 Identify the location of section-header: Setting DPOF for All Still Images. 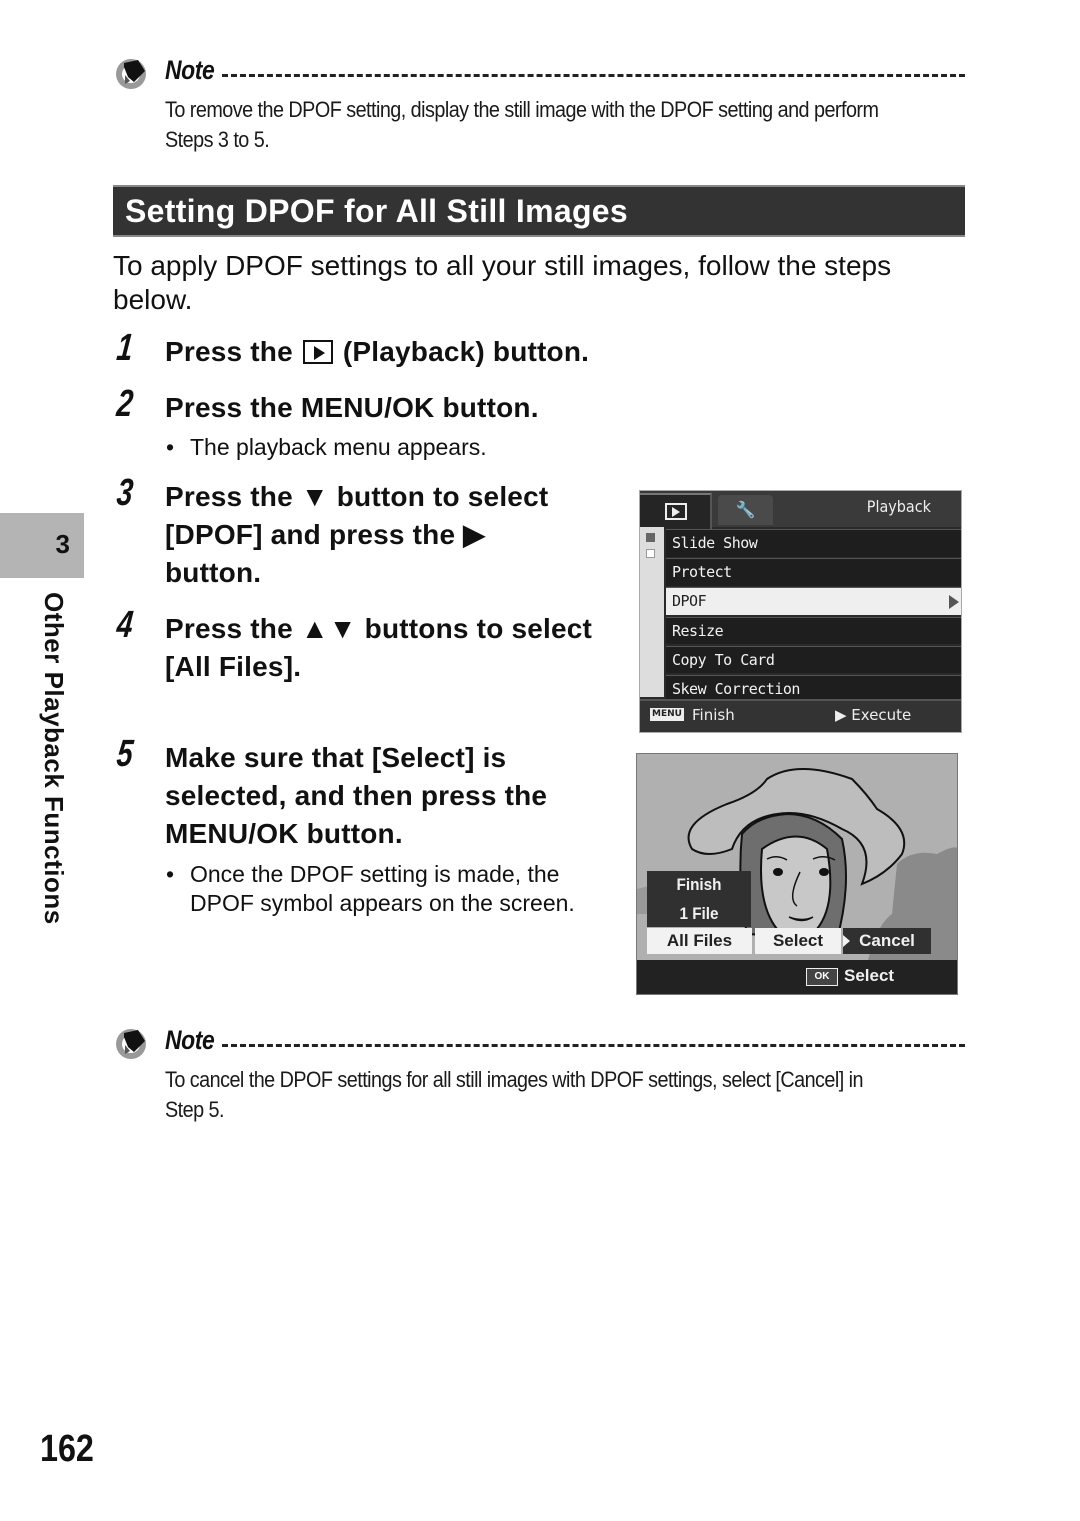
(539, 211).